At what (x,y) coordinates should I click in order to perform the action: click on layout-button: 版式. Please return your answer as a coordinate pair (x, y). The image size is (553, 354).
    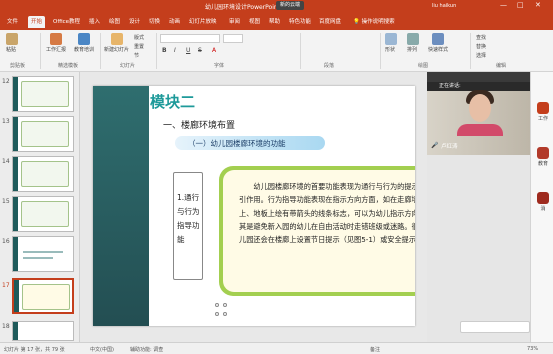
    Looking at the image, I should click on (139, 37).